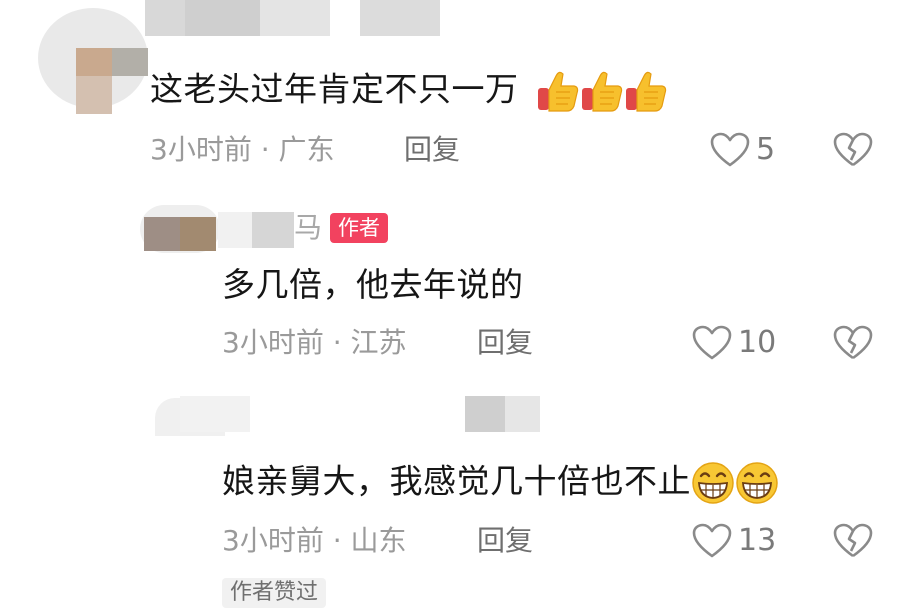  I want to click on comment-text: 娘亲舅大，我感觉几十倍也不止, so click(500, 483).